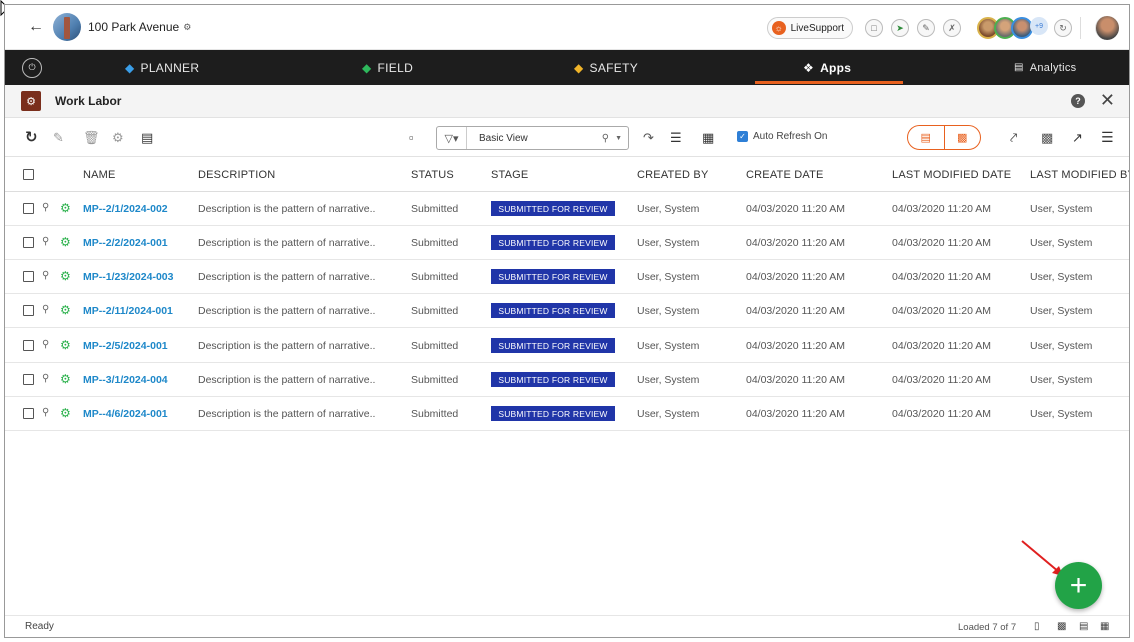  What do you see at coordinates (785, 175) in the screenshot?
I see `column-header-create-date: CREATE DATE` at bounding box center [785, 175].